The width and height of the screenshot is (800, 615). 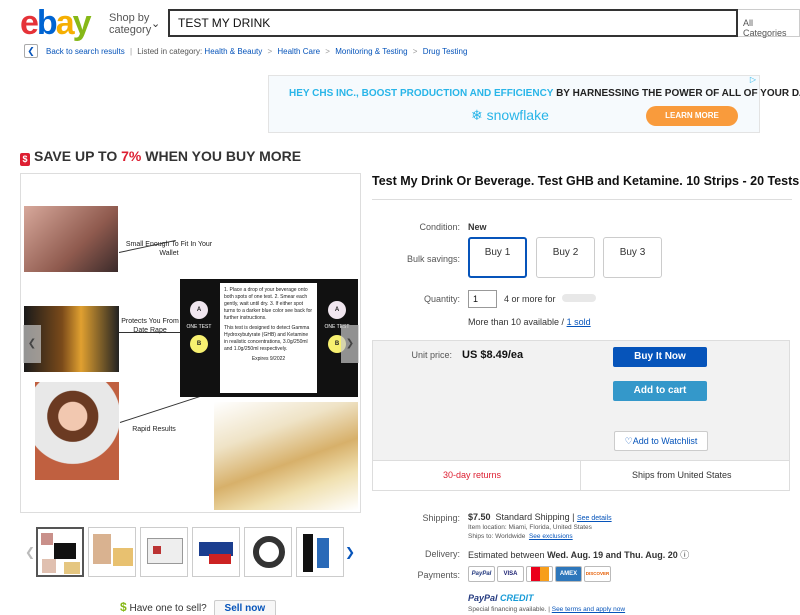 I want to click on shop-by-line2: category, so click(x=130, y=30).